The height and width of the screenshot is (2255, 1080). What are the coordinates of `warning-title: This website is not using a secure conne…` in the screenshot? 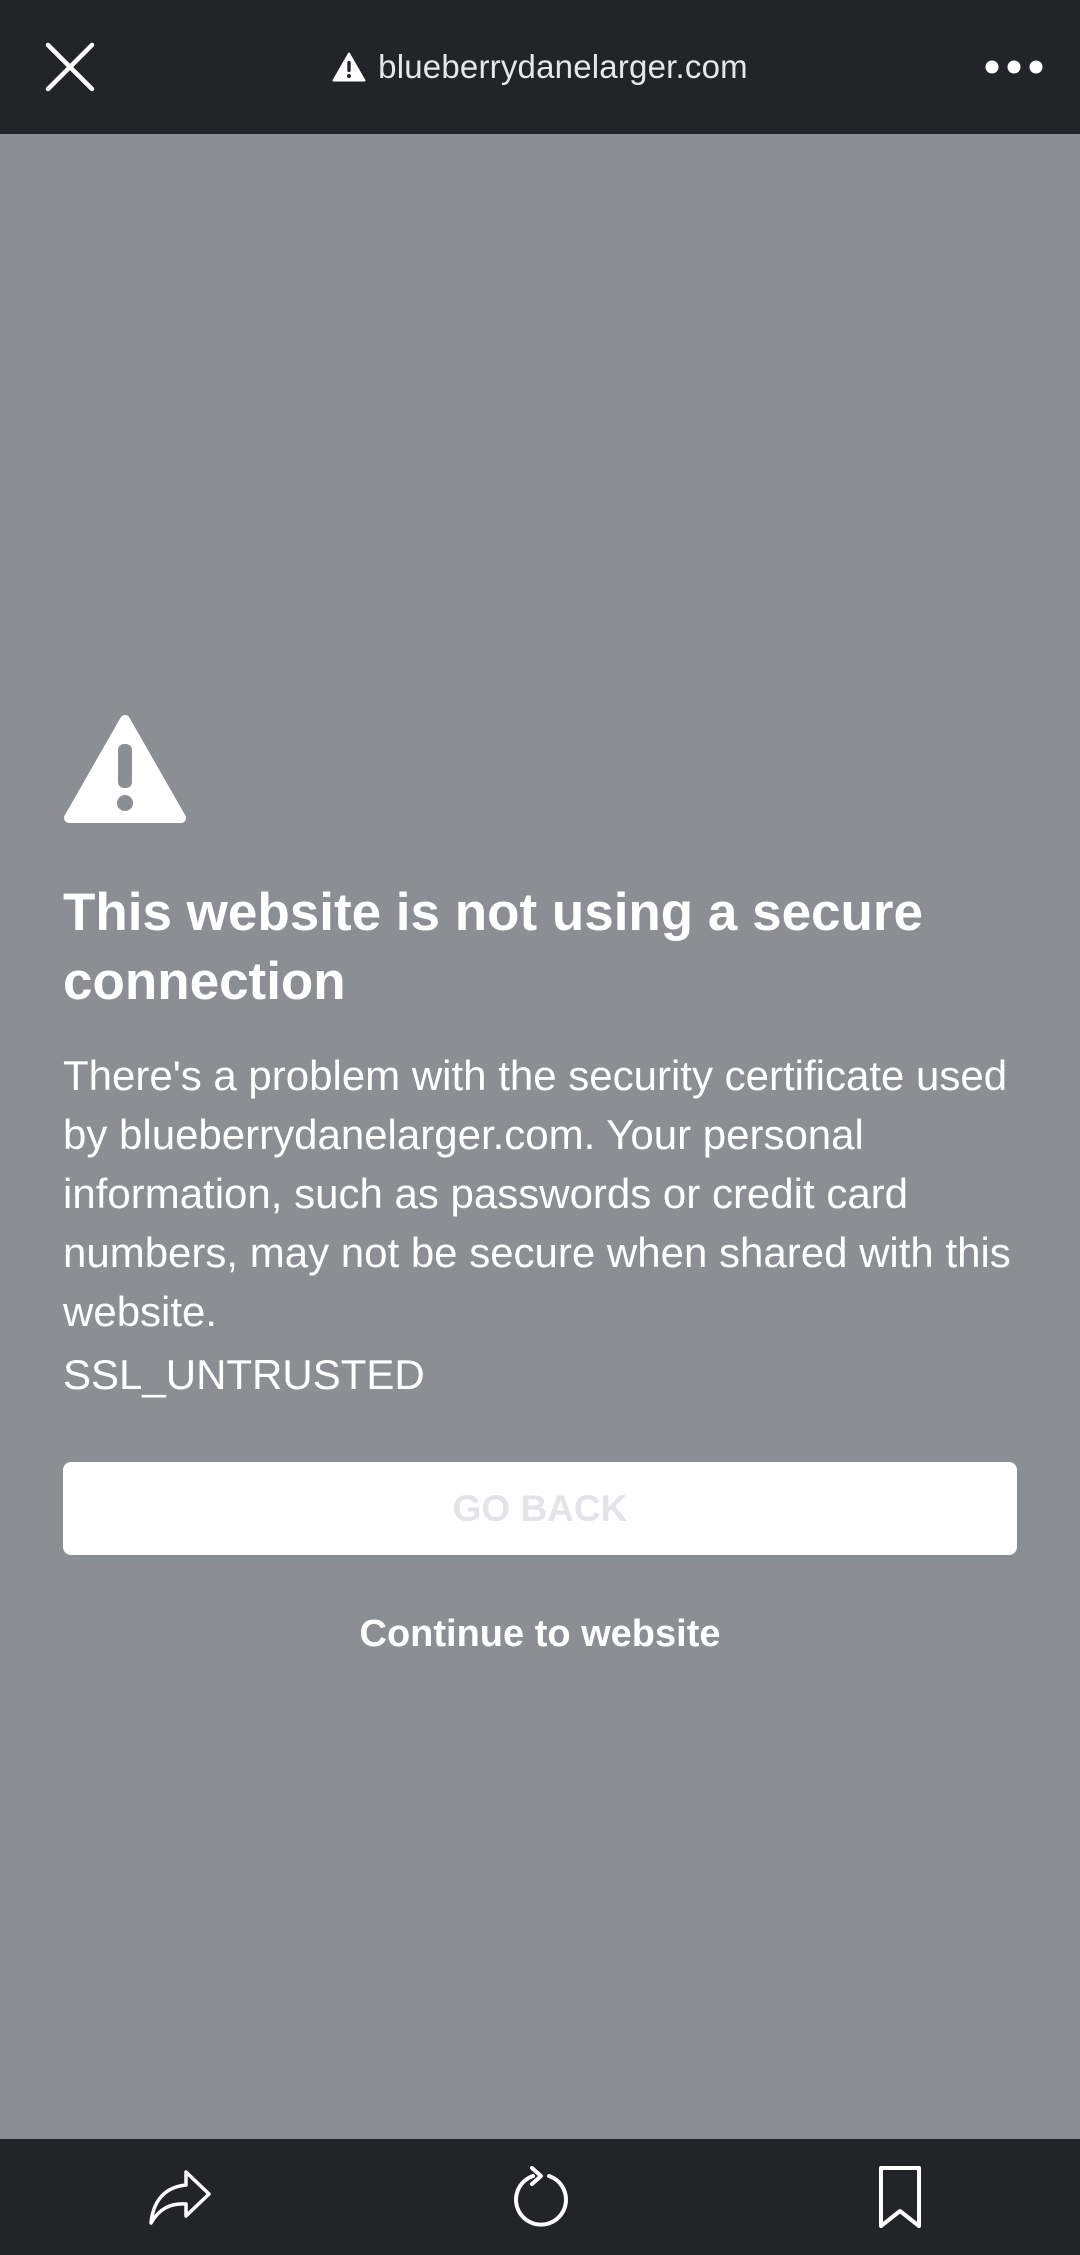 It's located at (493, 947).